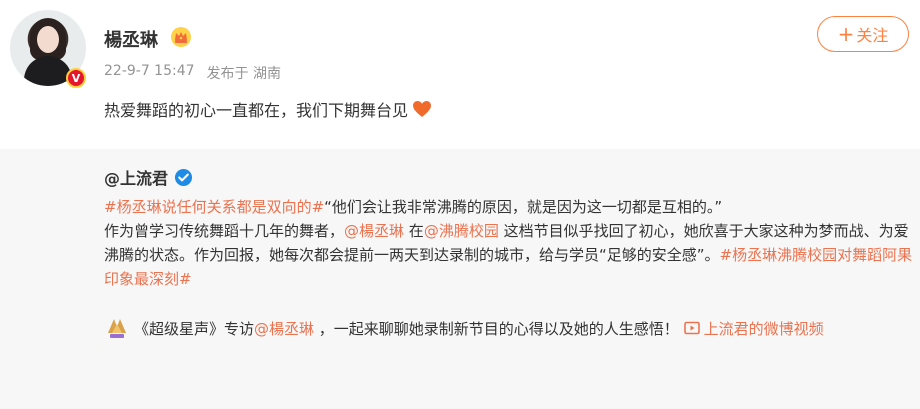 Image resolution: width=920 pixels, height=409 pixels. Describe the element at coordinates (461, 231) in the screenshot. I see `mention-link: @沸腾校园` at that location.